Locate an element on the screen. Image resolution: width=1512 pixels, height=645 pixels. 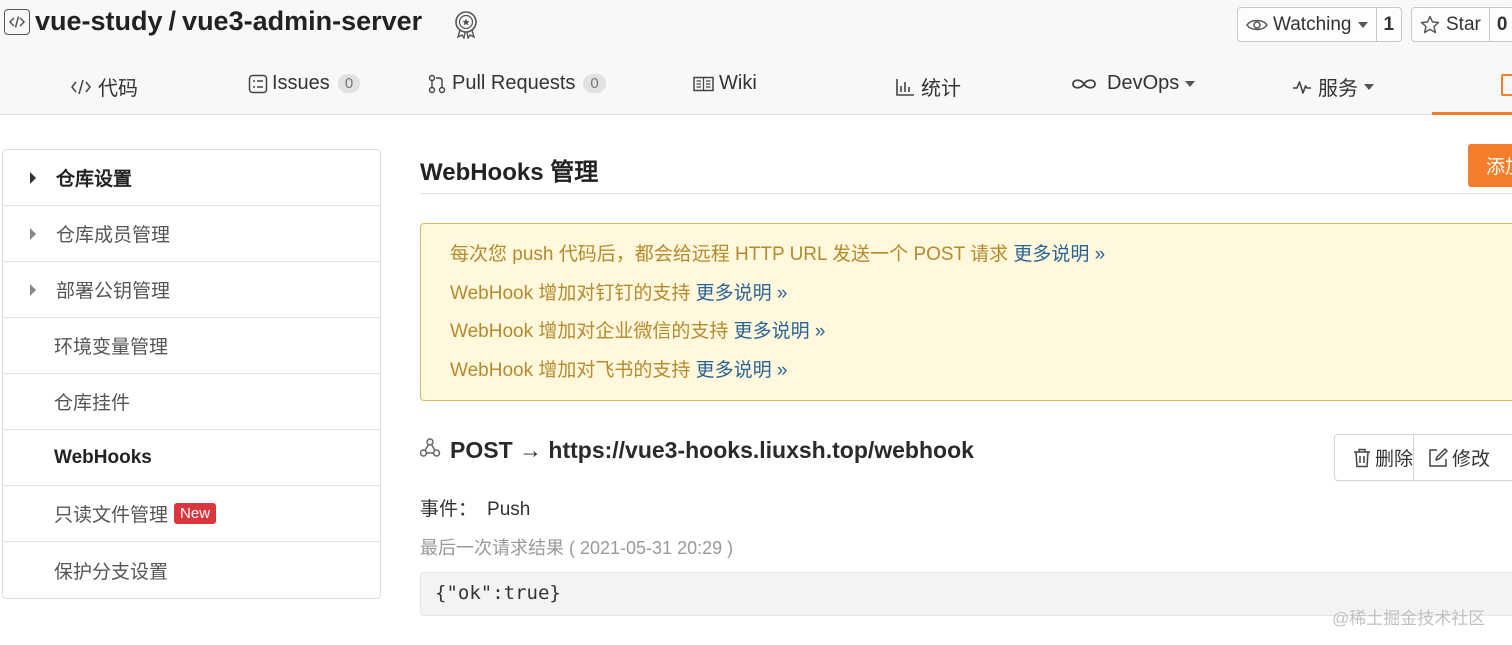
title-divider is located at coordinates (966, 193).